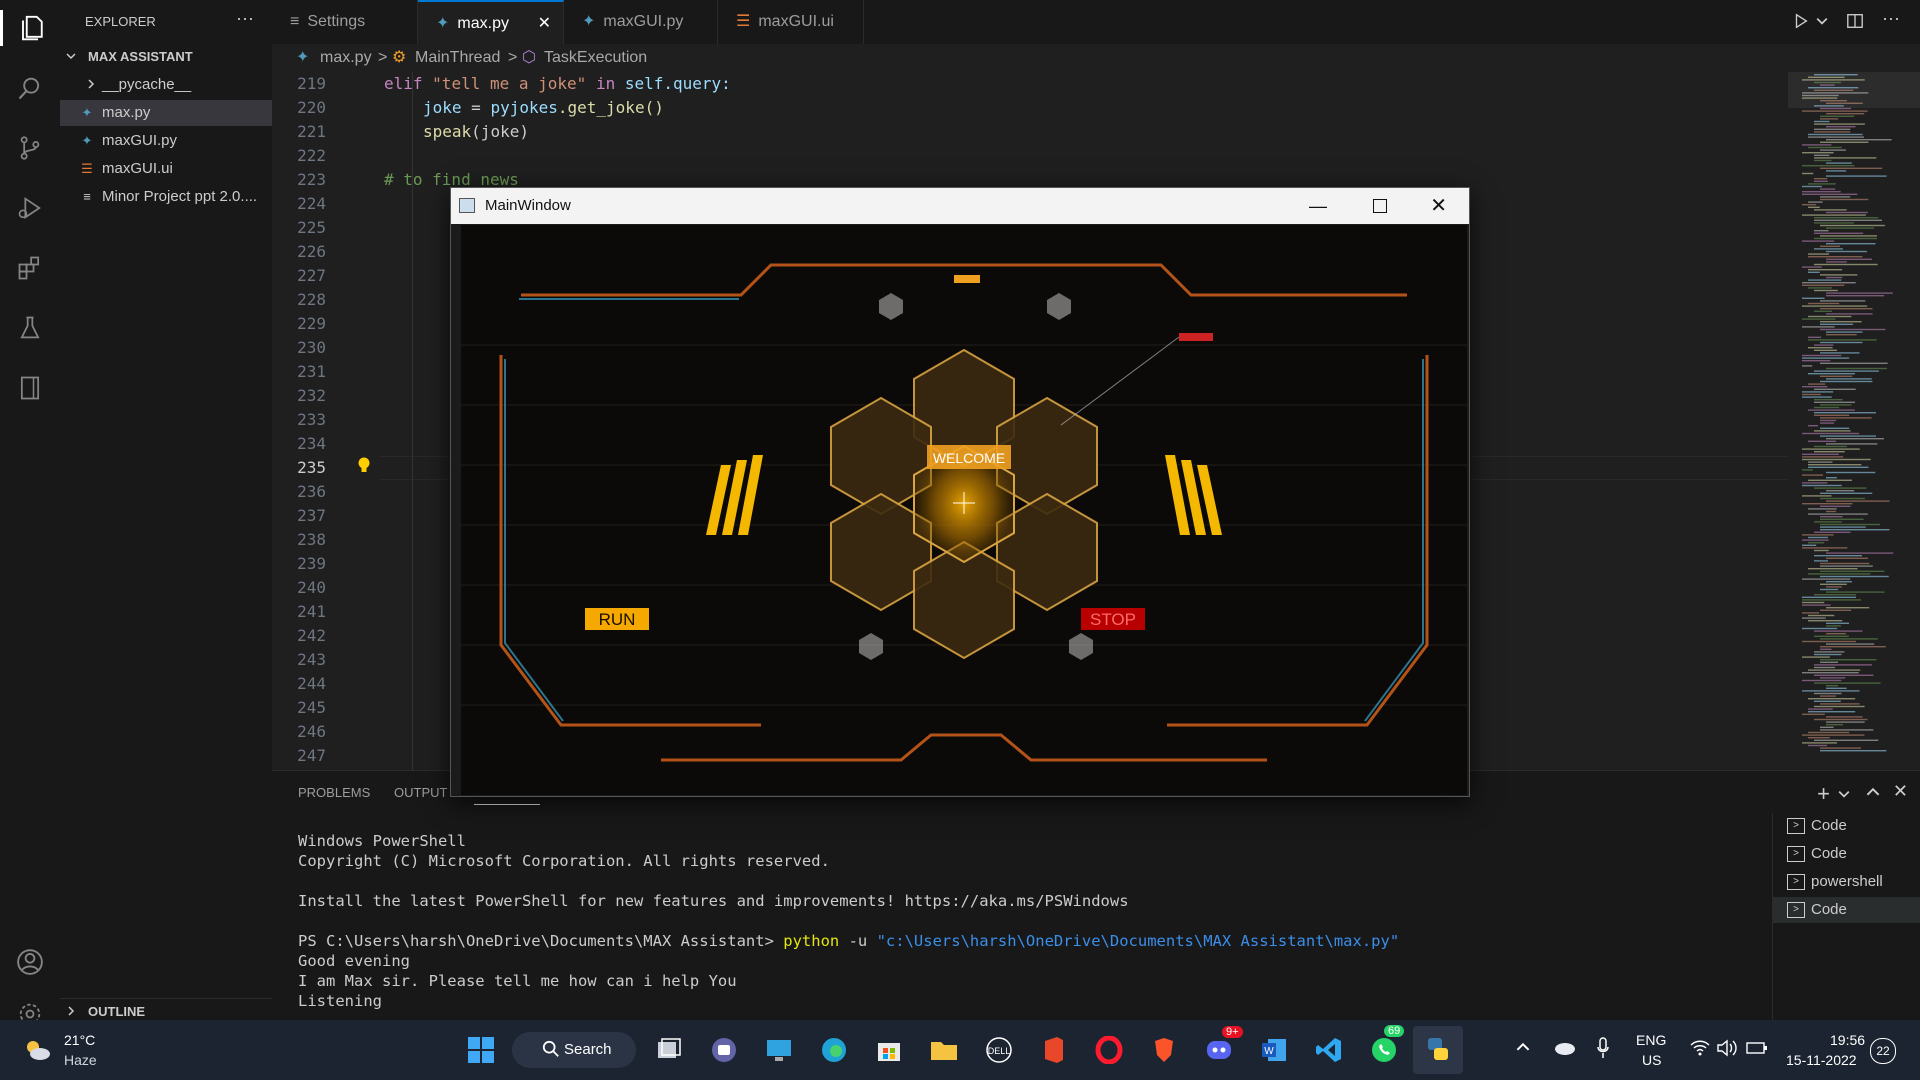 The image size is (1920, 1080). I want to click on tab-maxgui-py: ✦ maxGUI.py, so click(641, 22).